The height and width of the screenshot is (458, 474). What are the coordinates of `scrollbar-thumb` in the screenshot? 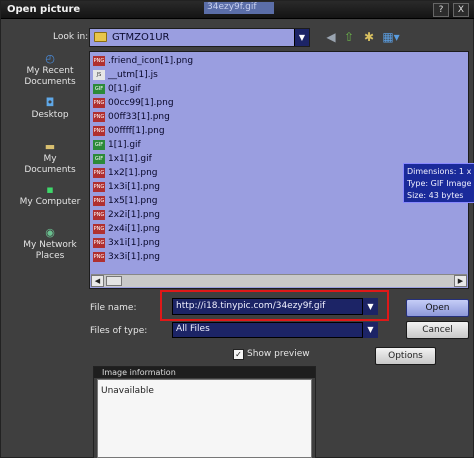 It's located at (114, 281).